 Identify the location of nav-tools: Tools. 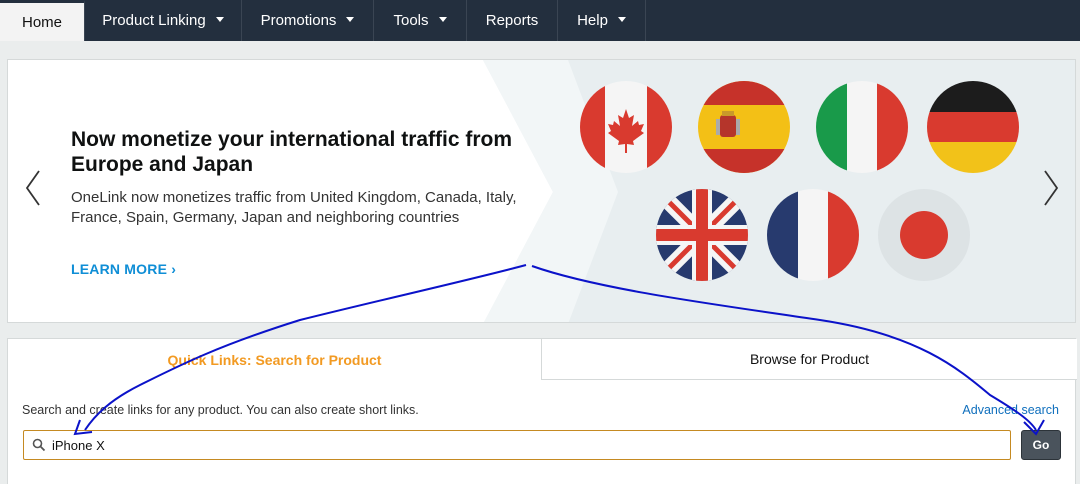
(420, 20).